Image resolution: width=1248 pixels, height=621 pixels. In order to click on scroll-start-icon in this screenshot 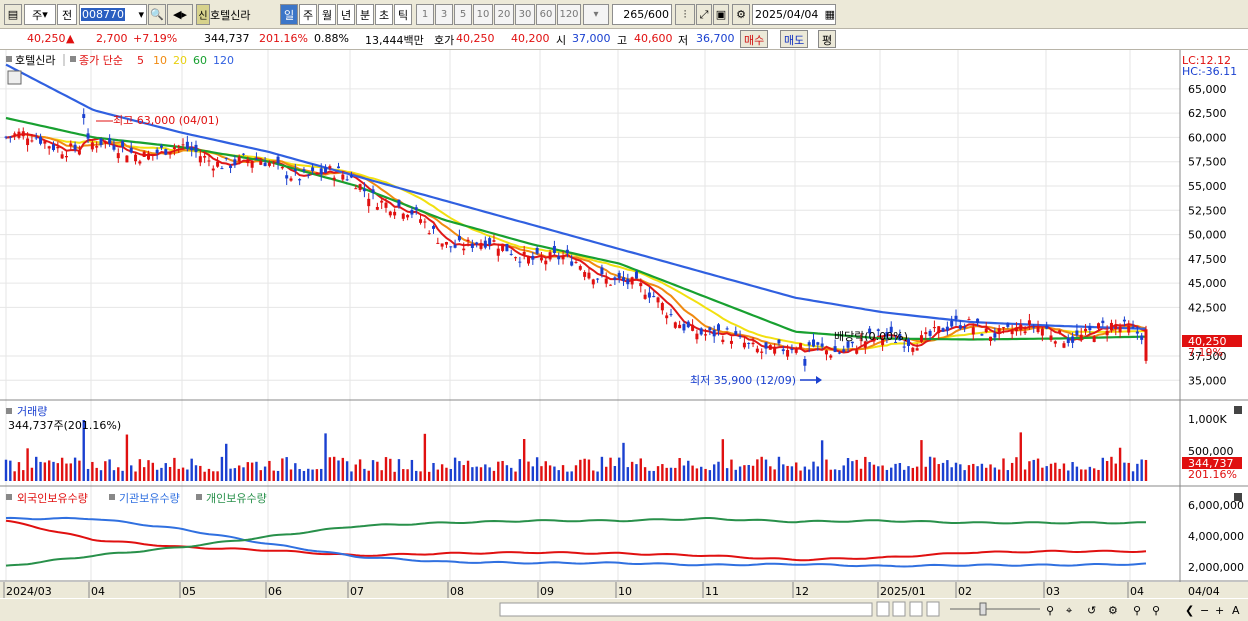, I will do `click(899, 609)`.